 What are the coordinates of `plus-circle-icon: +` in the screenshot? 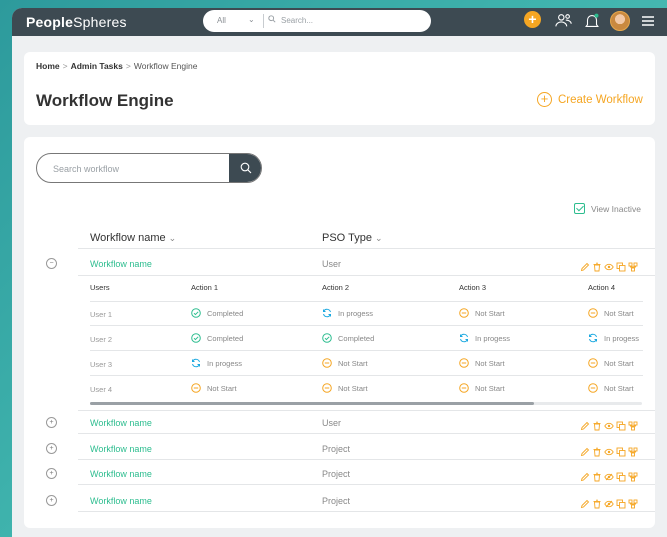 It's located at (544, 99).